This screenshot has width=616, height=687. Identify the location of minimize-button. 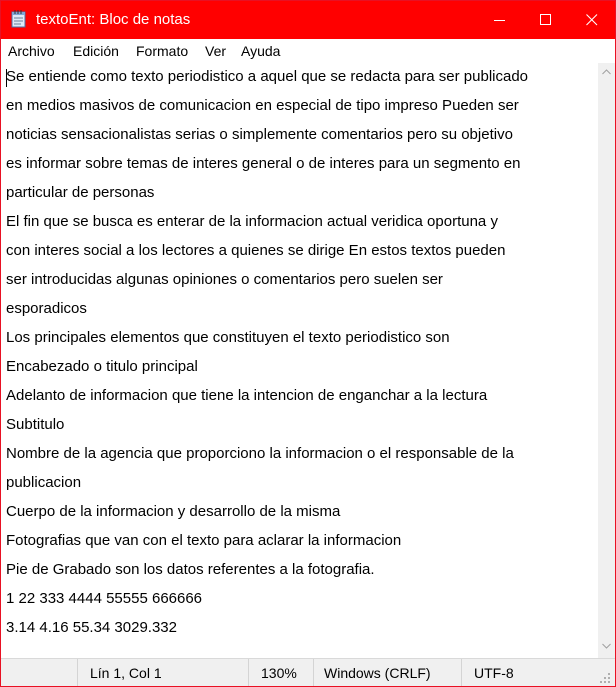
(500, 20).